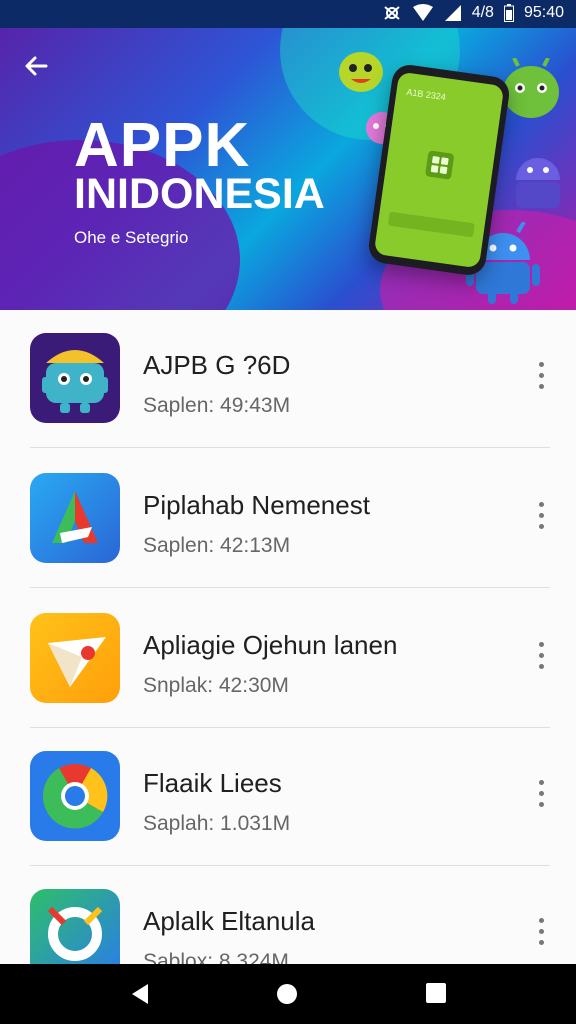 The image size is (576, 1024). Describe the element at coordinates (217, 823) in the screenshot. I see `app-meta: Saplah: 1.031M` at that location.